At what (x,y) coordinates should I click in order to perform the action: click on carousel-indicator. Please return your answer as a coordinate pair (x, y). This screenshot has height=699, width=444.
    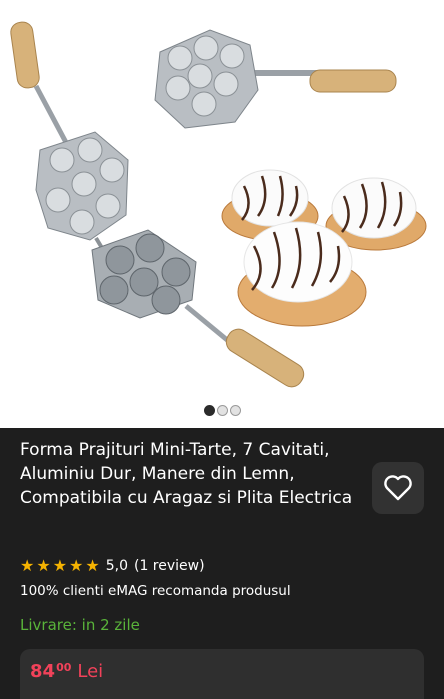
    Looking at the image, I should click on (222, 410).